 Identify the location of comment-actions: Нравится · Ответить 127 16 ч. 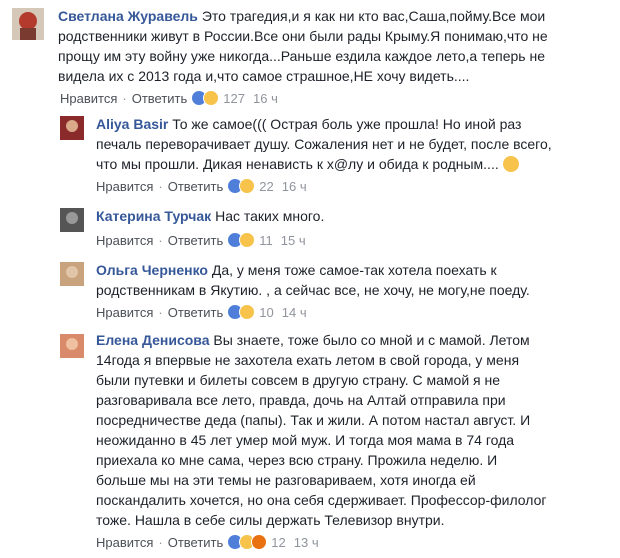
(169, 98).